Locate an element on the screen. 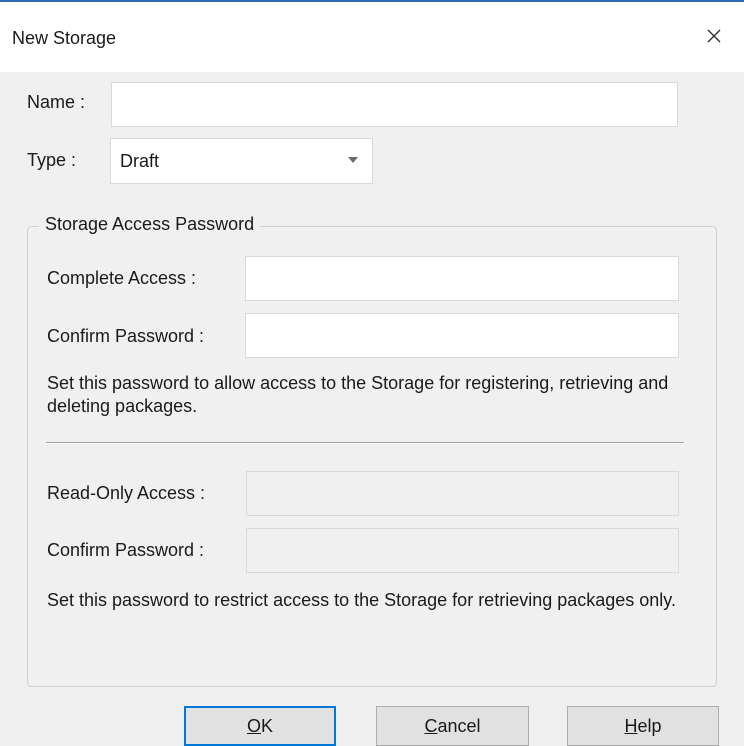 The image size is (744, 746). group-legend: Storage Access Password is located at coordinates (150, 224).